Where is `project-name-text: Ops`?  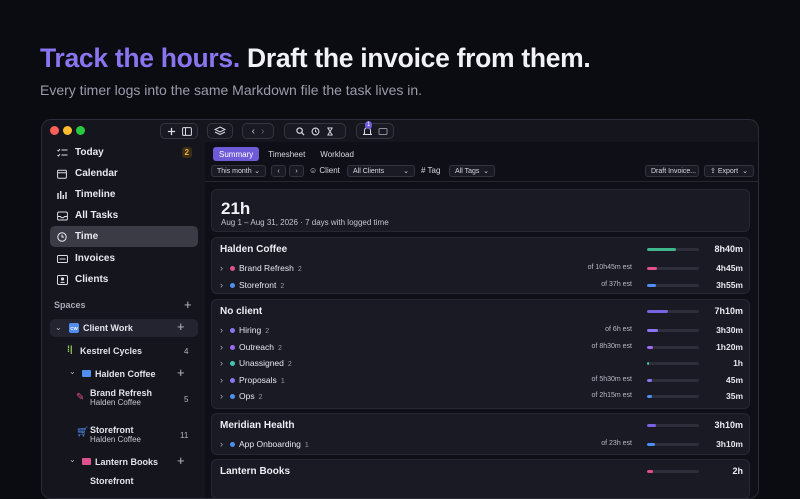
project-name-text: Ops is located at coordinates (247, 396).